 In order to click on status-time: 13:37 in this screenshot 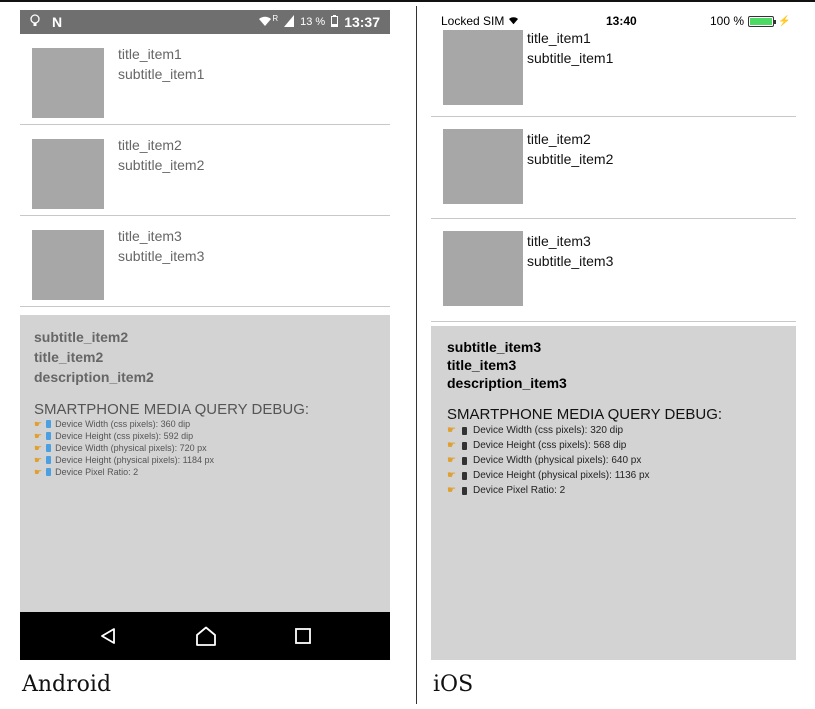, I will do `click(362, 22)`.